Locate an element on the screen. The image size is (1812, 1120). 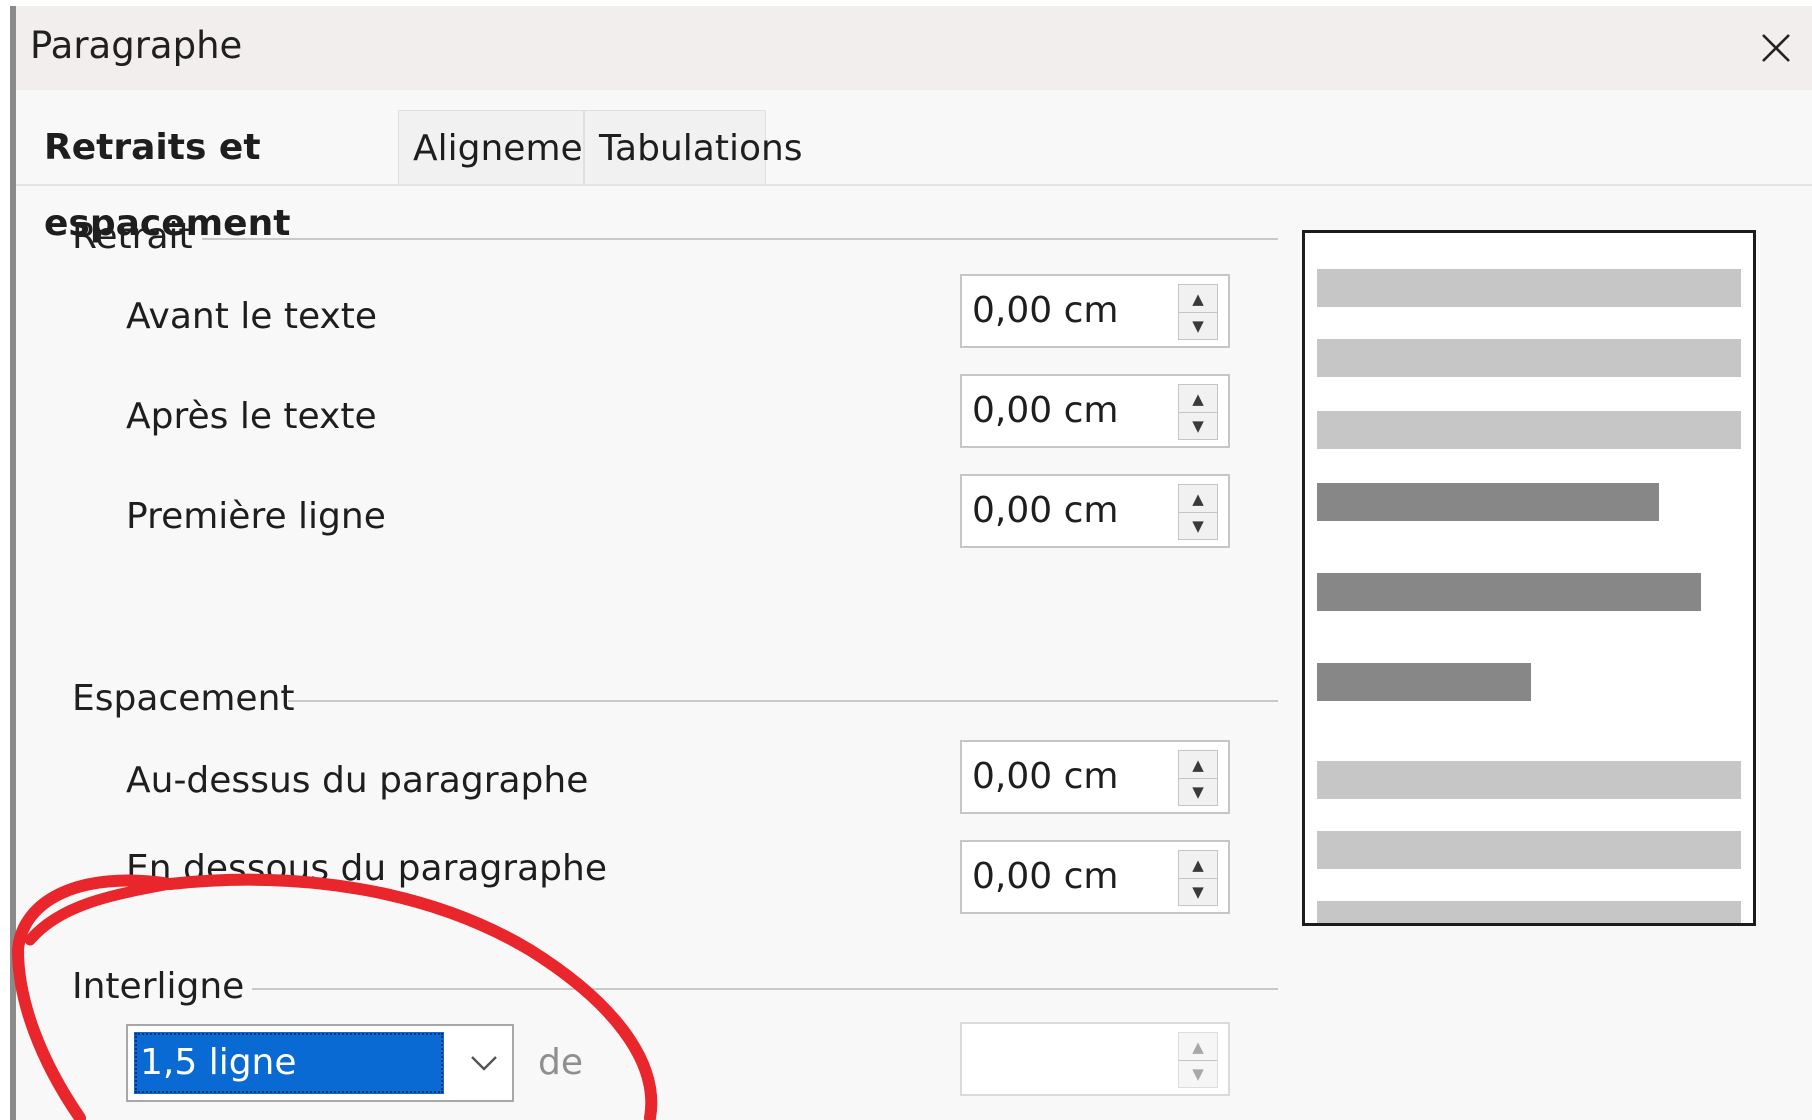
above-paragraph-label: Au-dessus du paragraphe is located at coordinates (357, 780).